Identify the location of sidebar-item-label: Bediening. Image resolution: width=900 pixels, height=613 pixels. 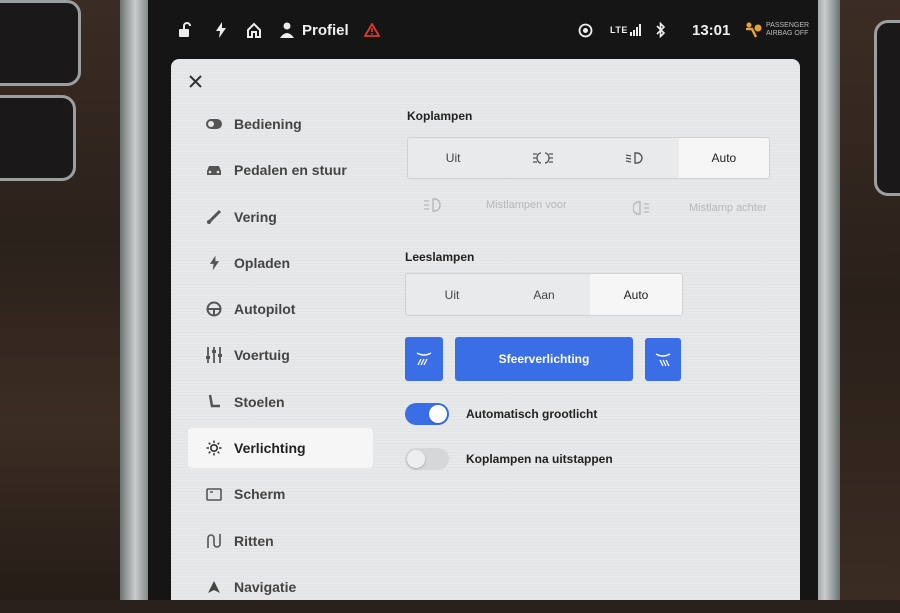
(268, 124).